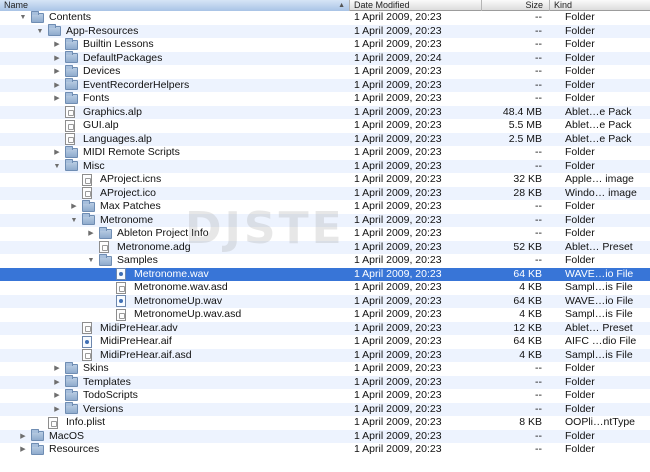 The height and width of the screenshot is (472, 650). Describe the element at coordinates (600, 422) in the screenshot. I see `file-kind: OOPli…ntType` at that location.